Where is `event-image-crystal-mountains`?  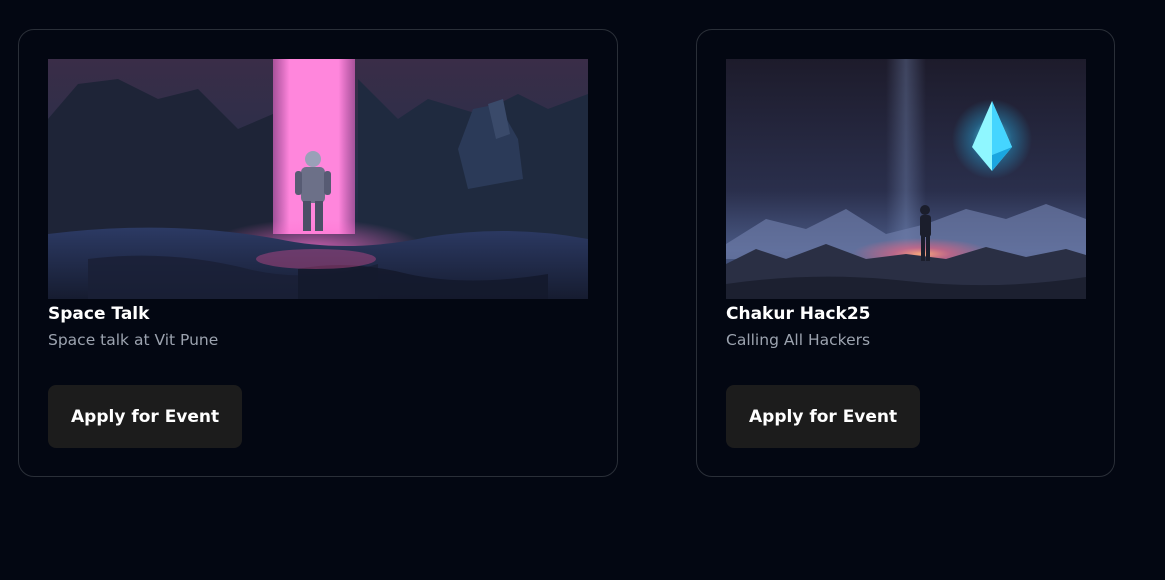
event-image-crystal-mountains is located at coordinates (906, 179).